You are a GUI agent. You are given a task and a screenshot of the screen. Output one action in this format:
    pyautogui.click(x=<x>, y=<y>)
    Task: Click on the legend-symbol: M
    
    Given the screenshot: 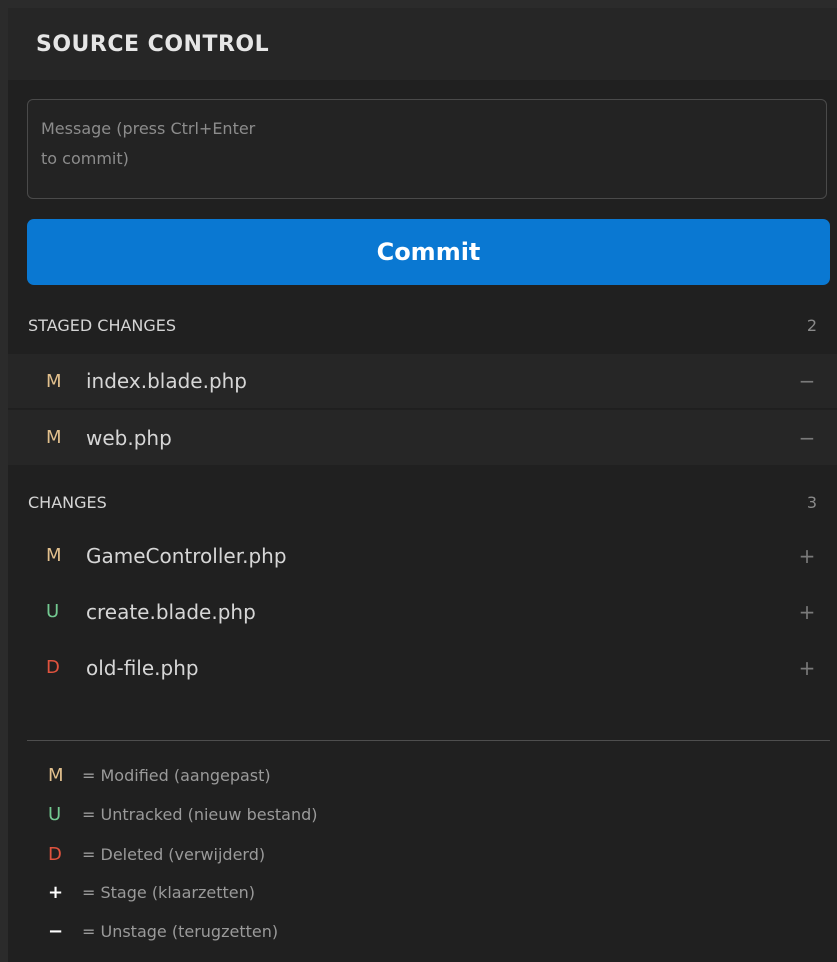 What is the action you would take?
    pyautogui.click(x=56, y=775)
    